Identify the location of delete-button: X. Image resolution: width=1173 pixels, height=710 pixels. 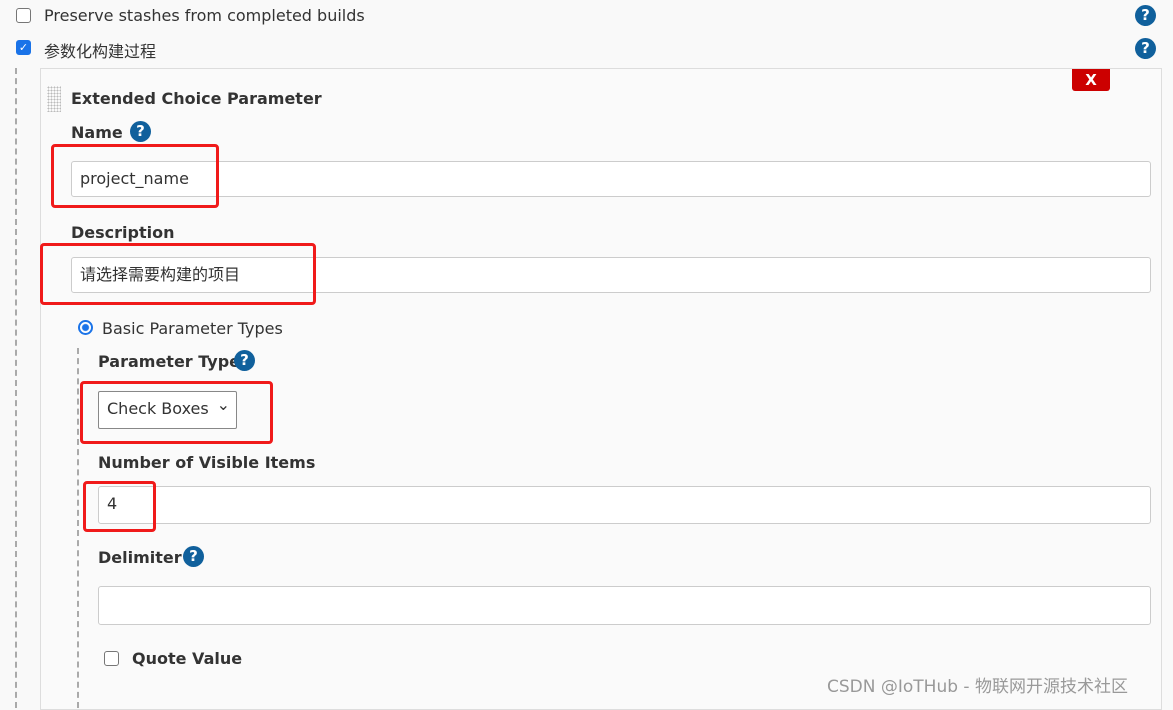
(1091, 80).